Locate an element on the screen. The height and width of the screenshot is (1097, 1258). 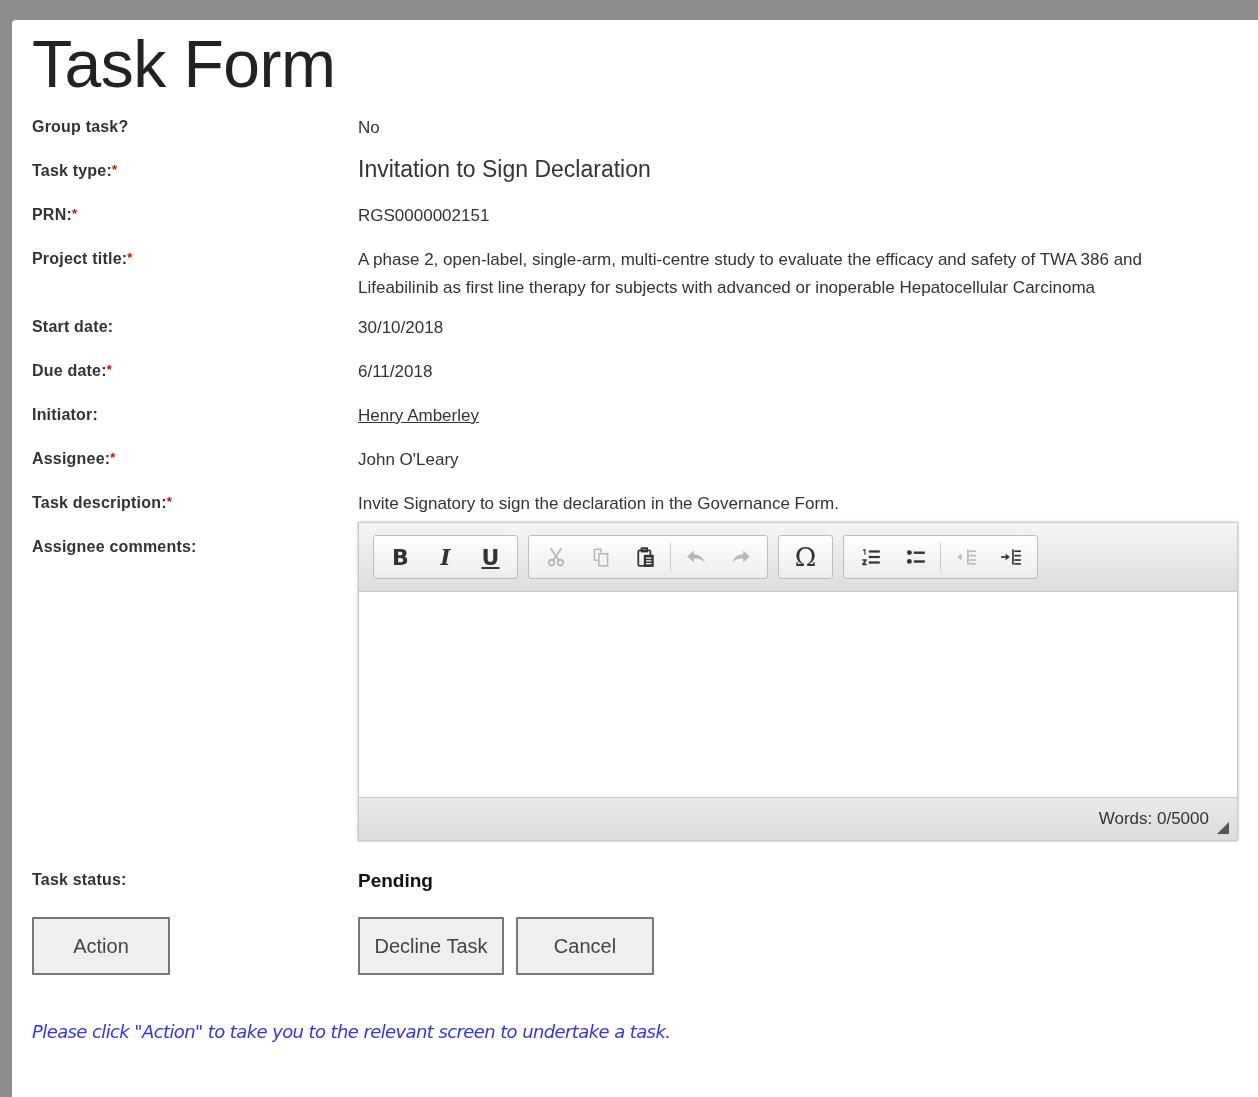
field-label: Project title: is located at coordinates (80, 258).